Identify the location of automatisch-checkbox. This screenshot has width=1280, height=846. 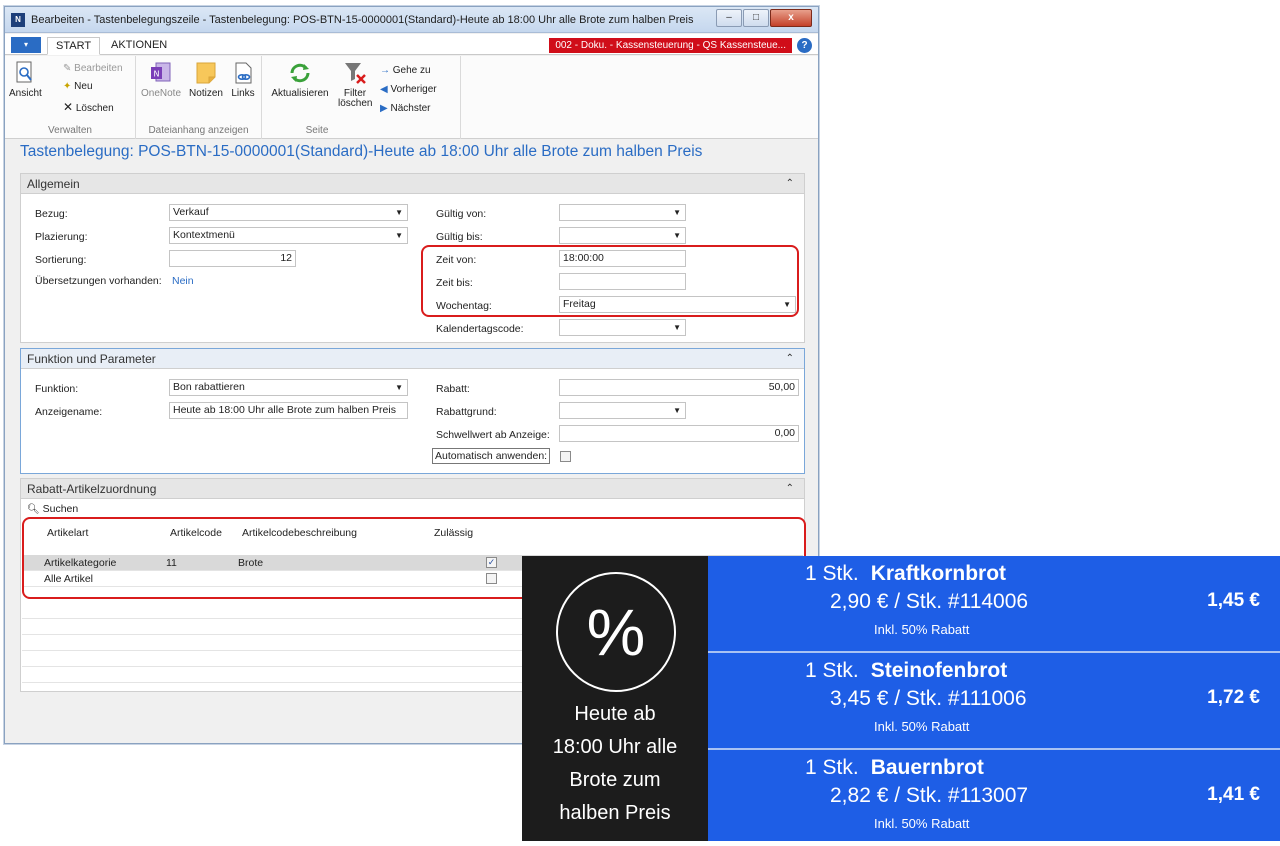
(565, 456).